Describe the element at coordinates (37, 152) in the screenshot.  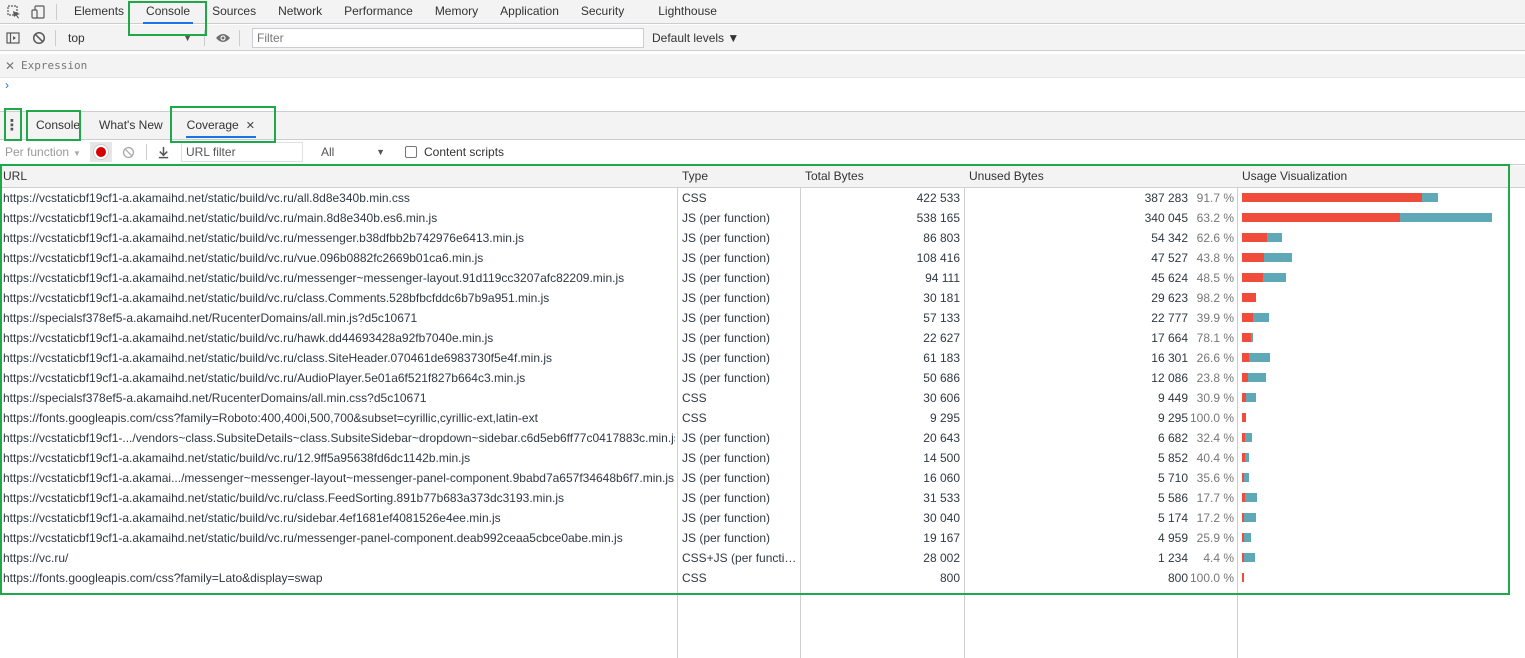
I see `coverage-mode-value: Per function` at that location.